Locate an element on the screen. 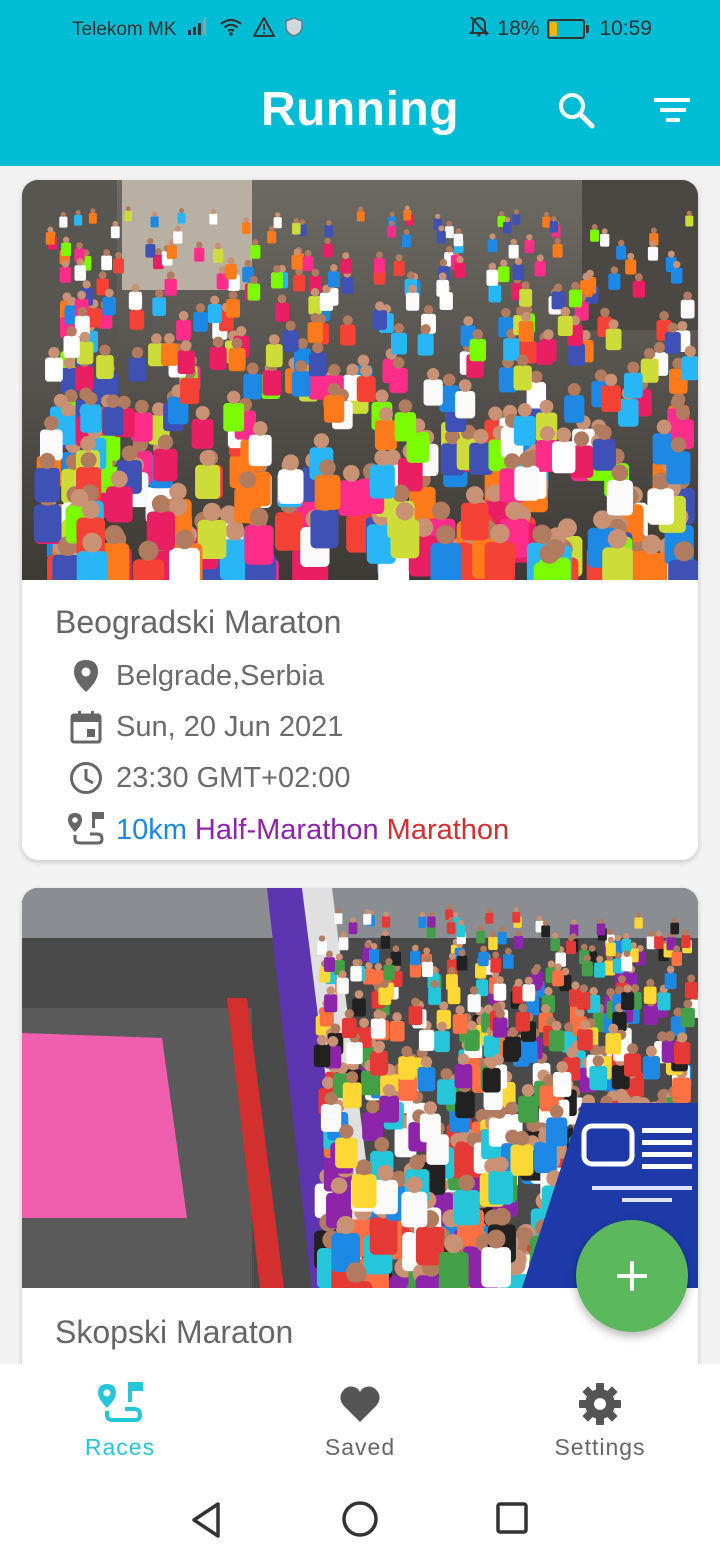 The height and width of the screenshot is (1560, 720). date-text: Sun, 20 Jun 2021 is located at coordinates (230, 726).